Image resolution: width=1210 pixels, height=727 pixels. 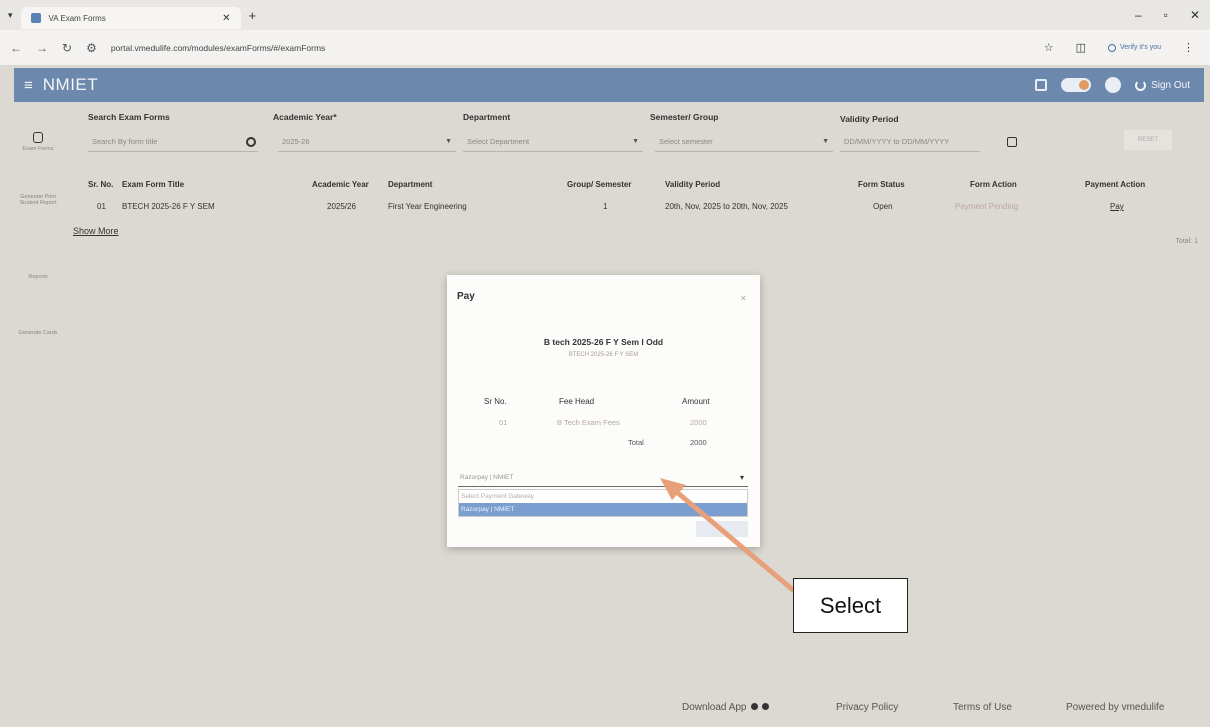 I want to click on col-academic-year: Academic Year, so click(x=340, y=184).